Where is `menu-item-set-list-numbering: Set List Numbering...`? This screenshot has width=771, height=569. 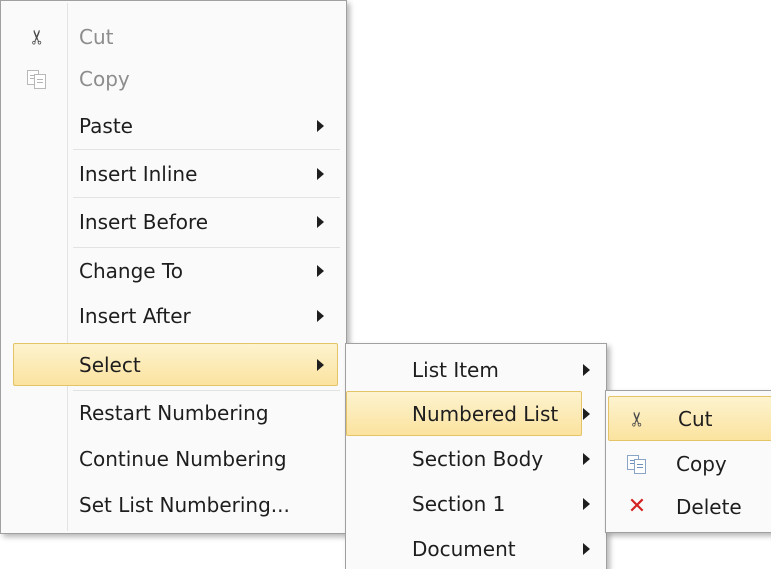 menu-item-set-list-numbering: Set List Numbering... is located at coordinates (173, 505).